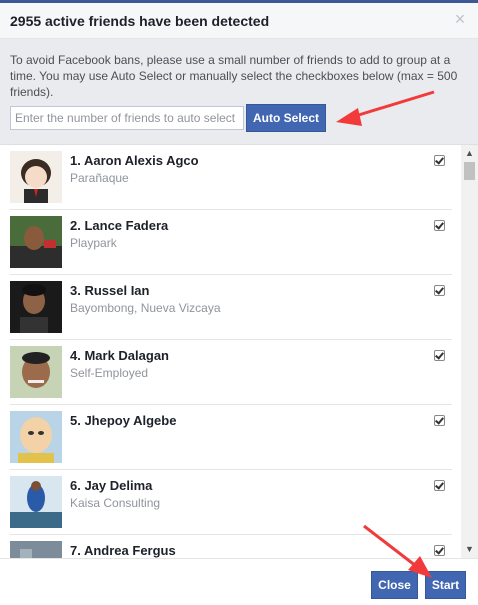 This screenshot has height=605, width=478. What do you see at coordinates (445, 585) in the screenshot?
I see `start-button: Start` at bounding box center [445, 585].